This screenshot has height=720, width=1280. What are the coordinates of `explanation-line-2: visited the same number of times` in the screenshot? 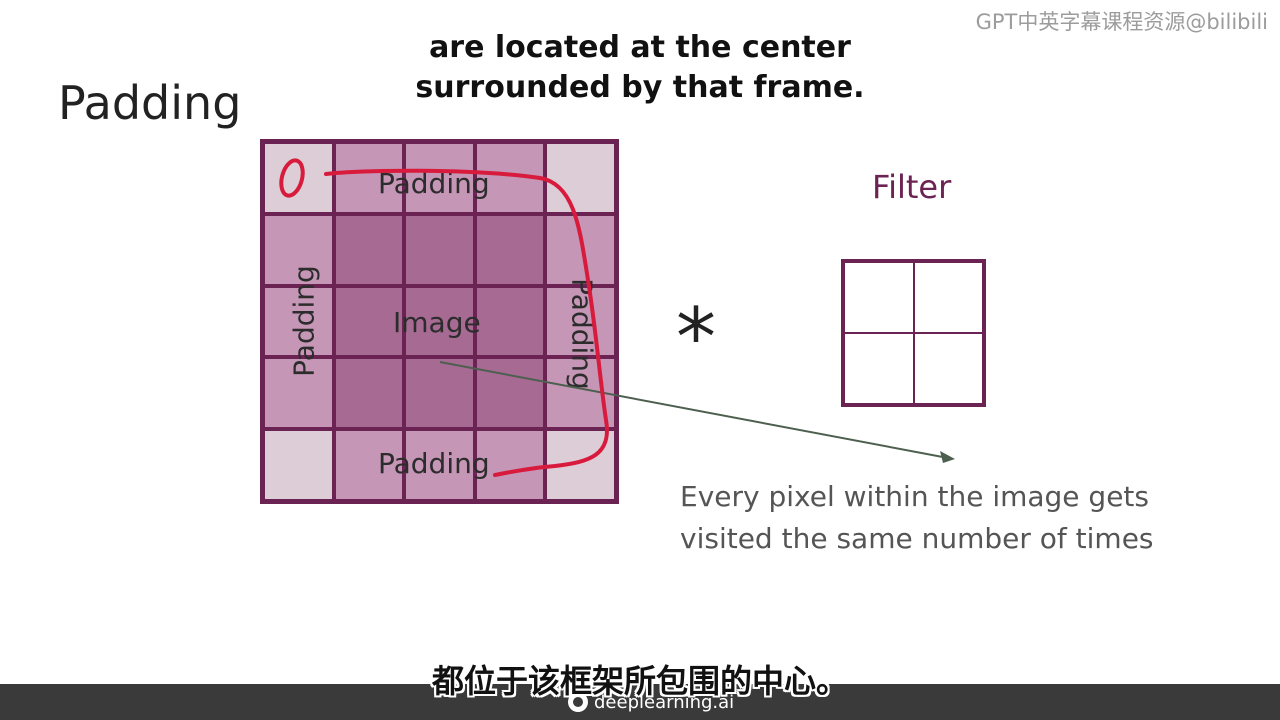 It's located at (917, 538).